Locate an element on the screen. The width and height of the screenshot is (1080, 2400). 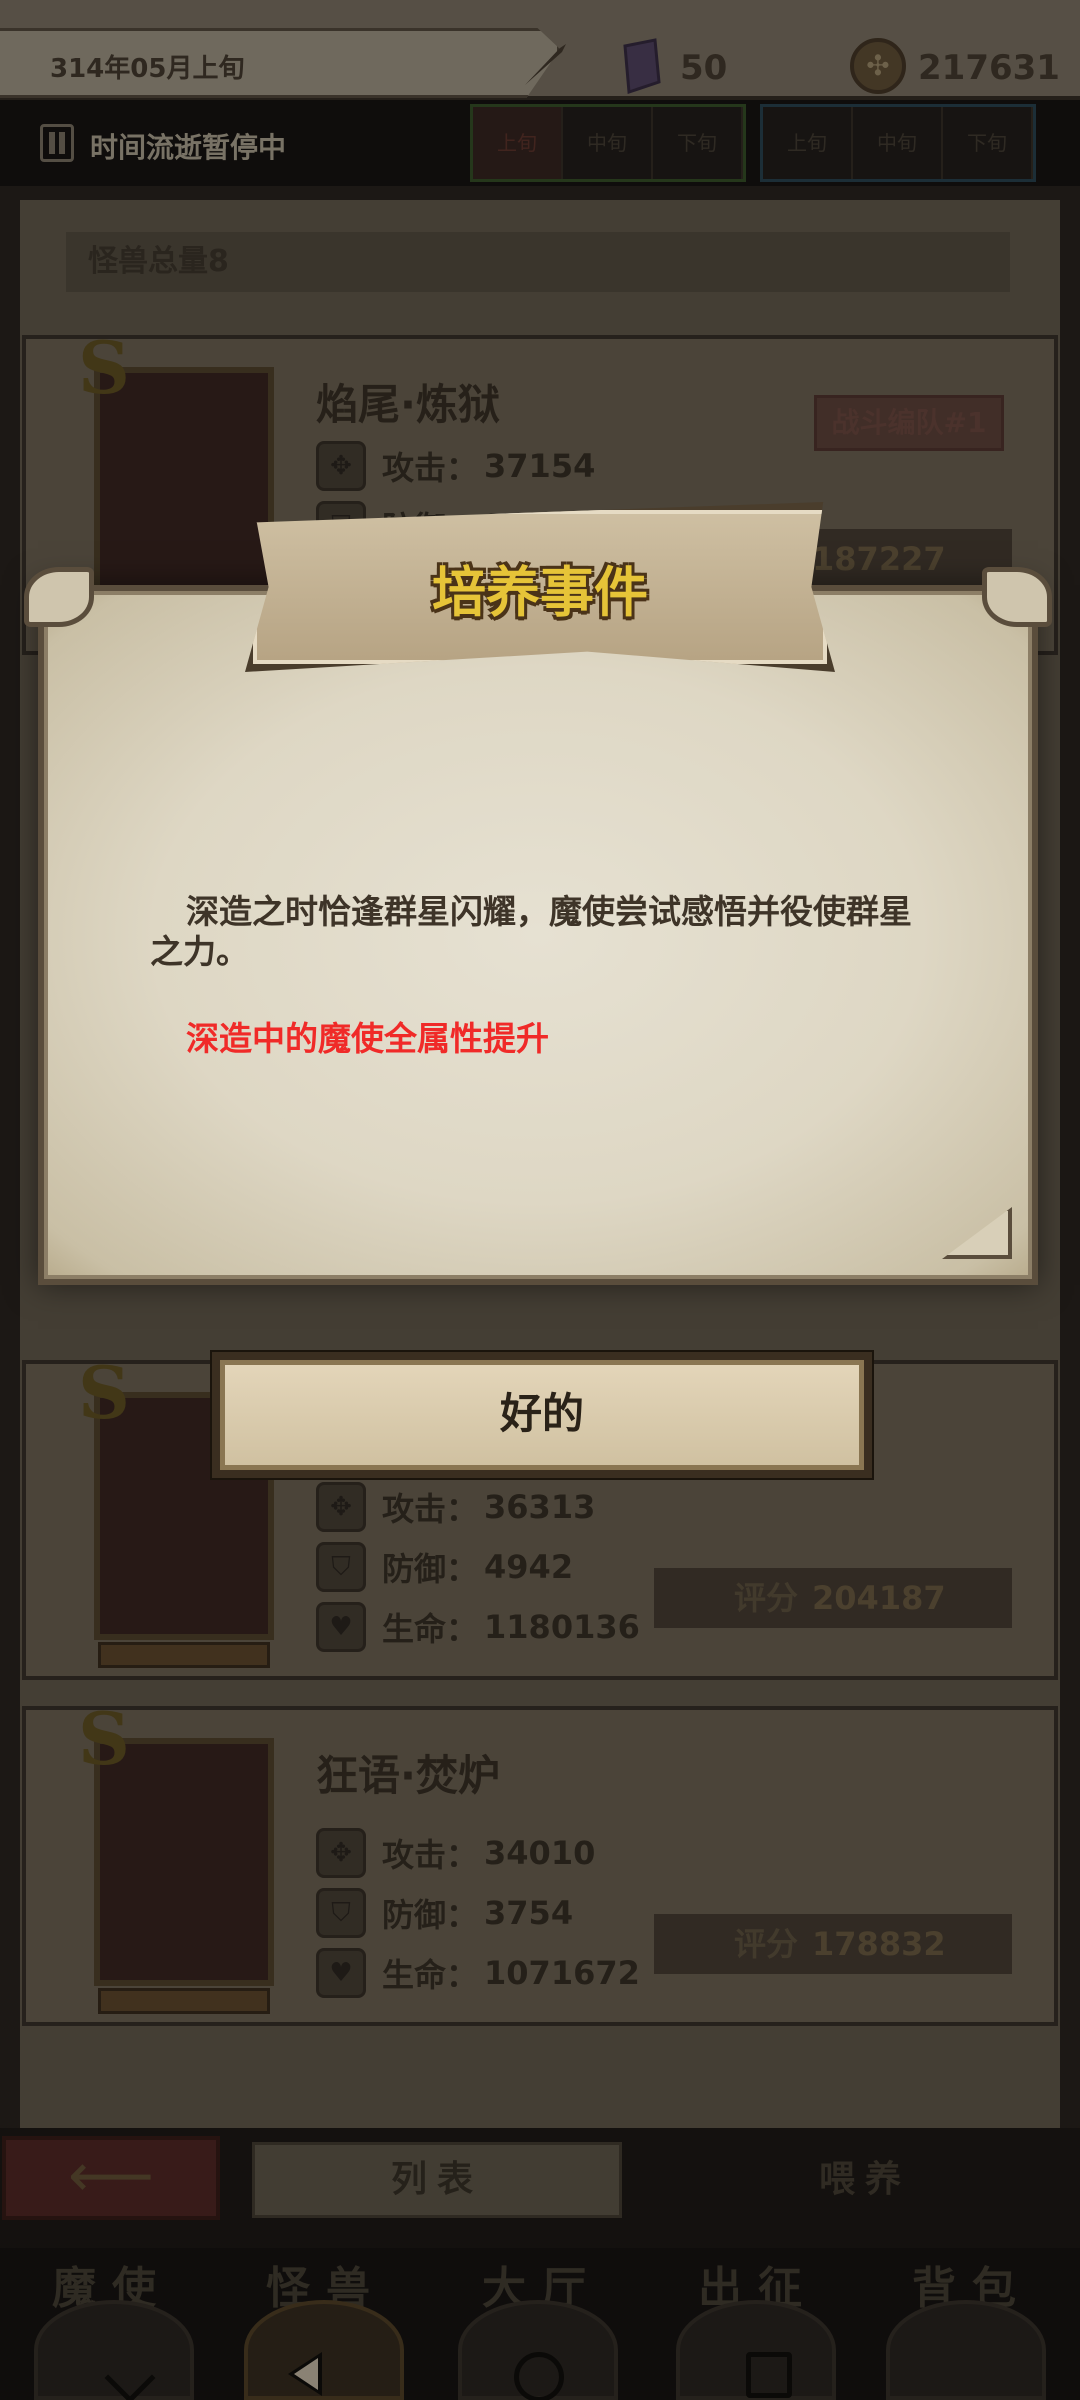
event-description: 深造之时恰逢群星闪耀，魔使尝试感悟并役使群星之力。 is located at coordinates (531, 931).